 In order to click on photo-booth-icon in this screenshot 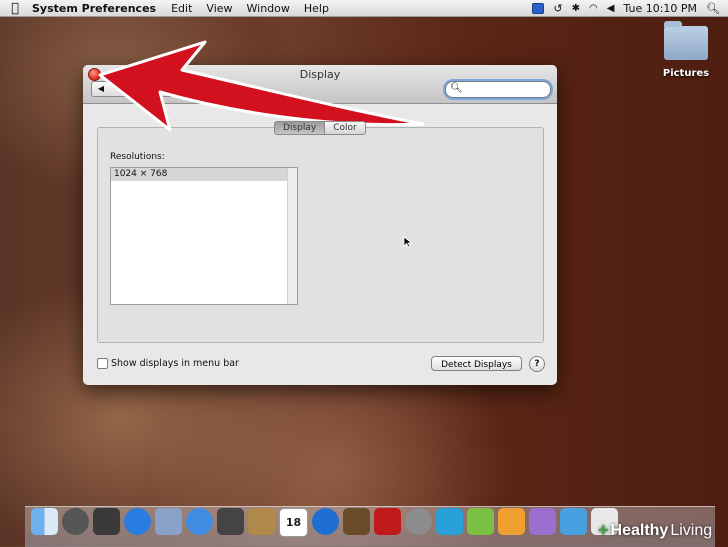, I will do `click(356, 521)`.